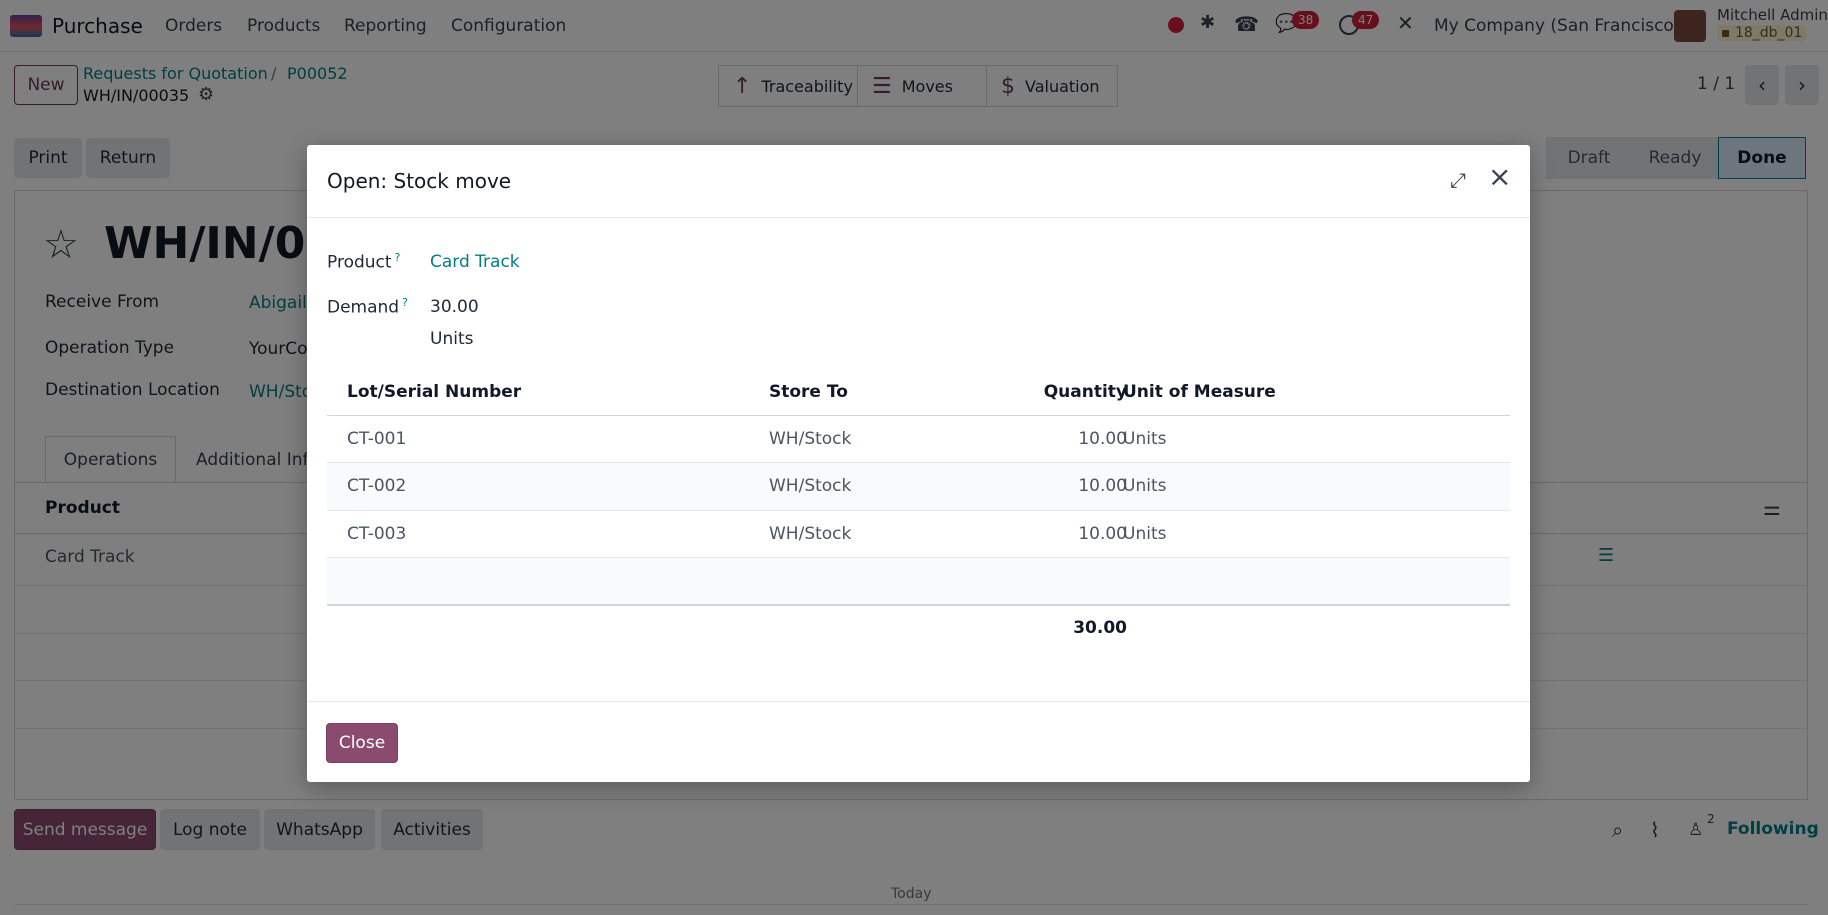 The image size is (1828, 915). Describe the element at coordinates (918, 741) in the screenshot. I see `dialog-footer: Close` at that location.